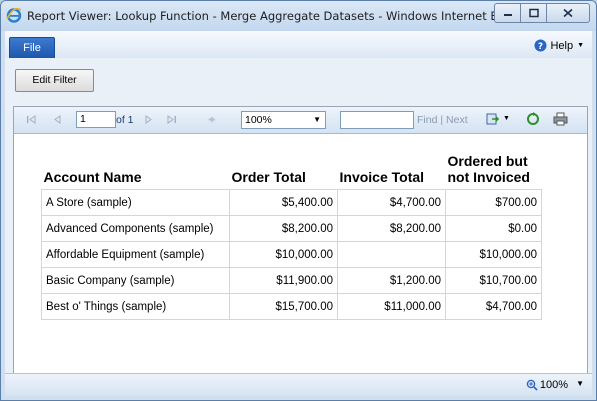 The image size is (597, 401). I want to click on header-ordered-not-invoiced: Ordered but not Invoiced, so click(488, 169).